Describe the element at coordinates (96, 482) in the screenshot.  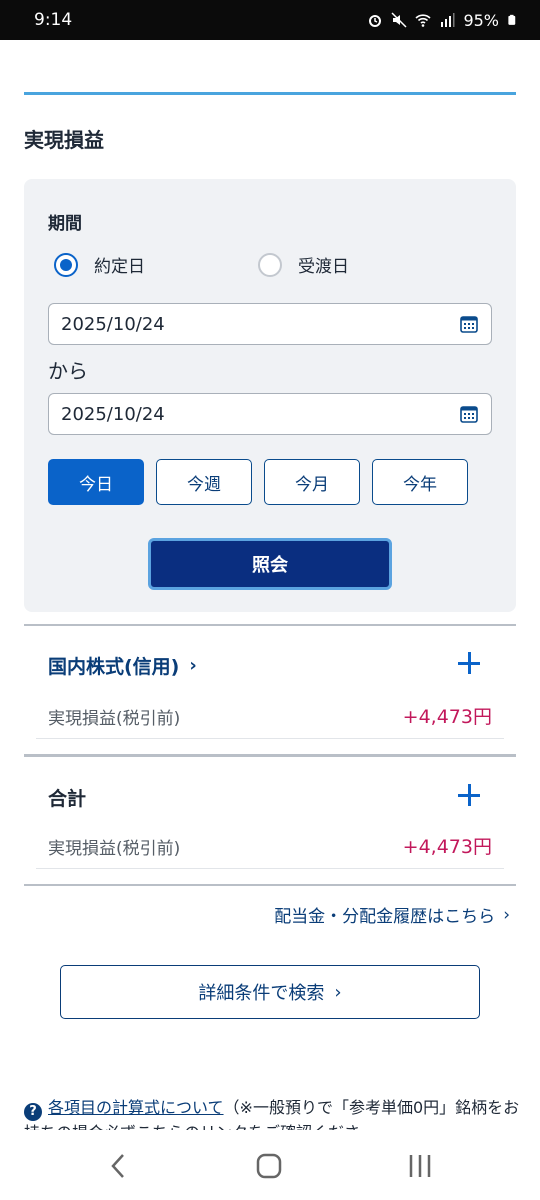
I see `quick-today-button: 今日` at that location.